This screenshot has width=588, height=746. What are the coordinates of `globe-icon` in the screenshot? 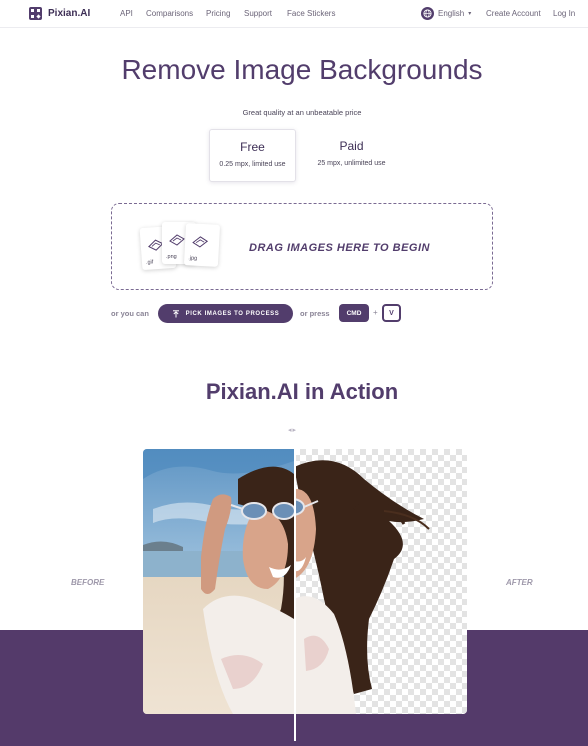 It's located at (427, 13).